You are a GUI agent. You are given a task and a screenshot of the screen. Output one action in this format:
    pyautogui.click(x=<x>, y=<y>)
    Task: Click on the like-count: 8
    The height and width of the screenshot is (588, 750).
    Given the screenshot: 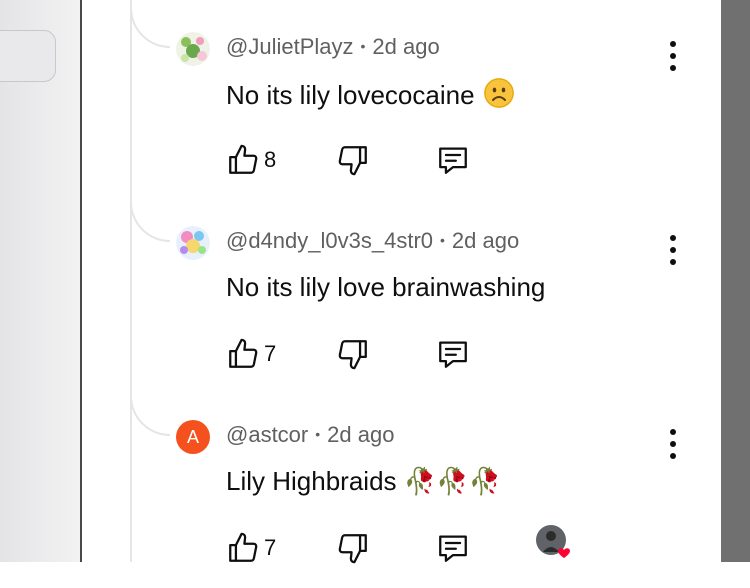 What is the action you would take?
    pyautogui.click(x=270, y=159)
    